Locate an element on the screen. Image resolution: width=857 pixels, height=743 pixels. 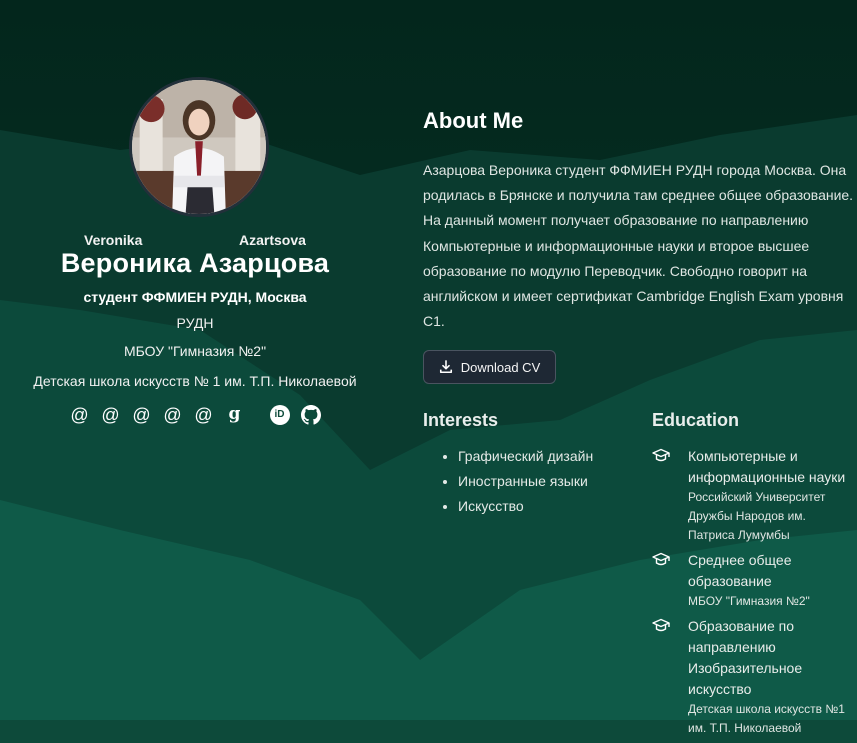
education-title: информационные науки is located at coordinates (767, 477).